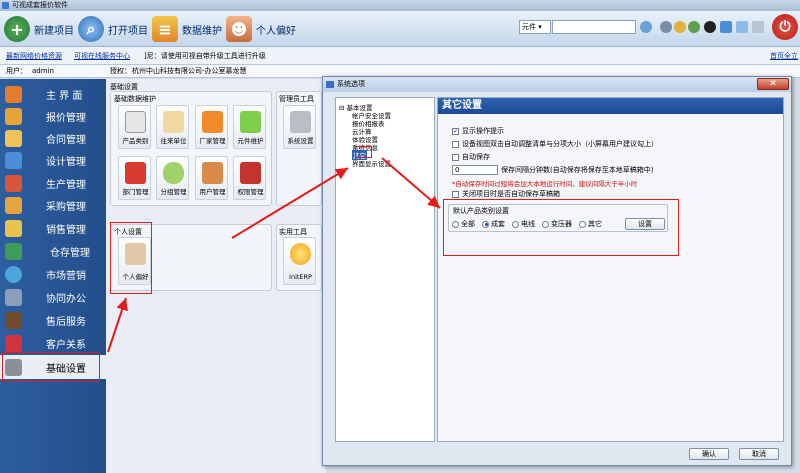  What do you see at coordinates (411, 183) in the screenshot?
I see `arrow-to-category` at bounding box center [411, 183].